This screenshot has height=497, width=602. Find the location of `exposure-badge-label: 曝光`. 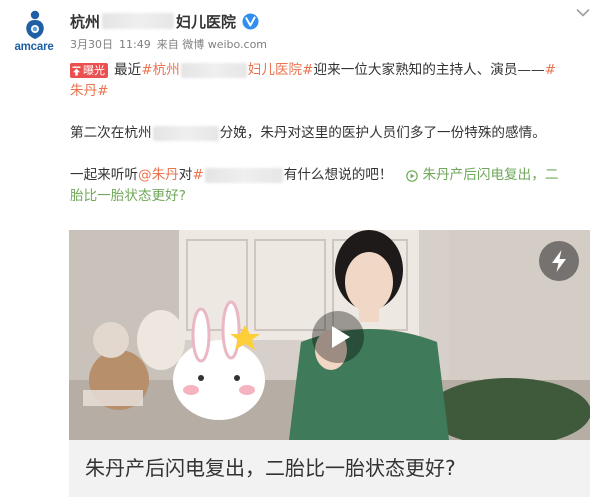

exposure-badge-label: 曝光 is located at coordinates (94, 70).